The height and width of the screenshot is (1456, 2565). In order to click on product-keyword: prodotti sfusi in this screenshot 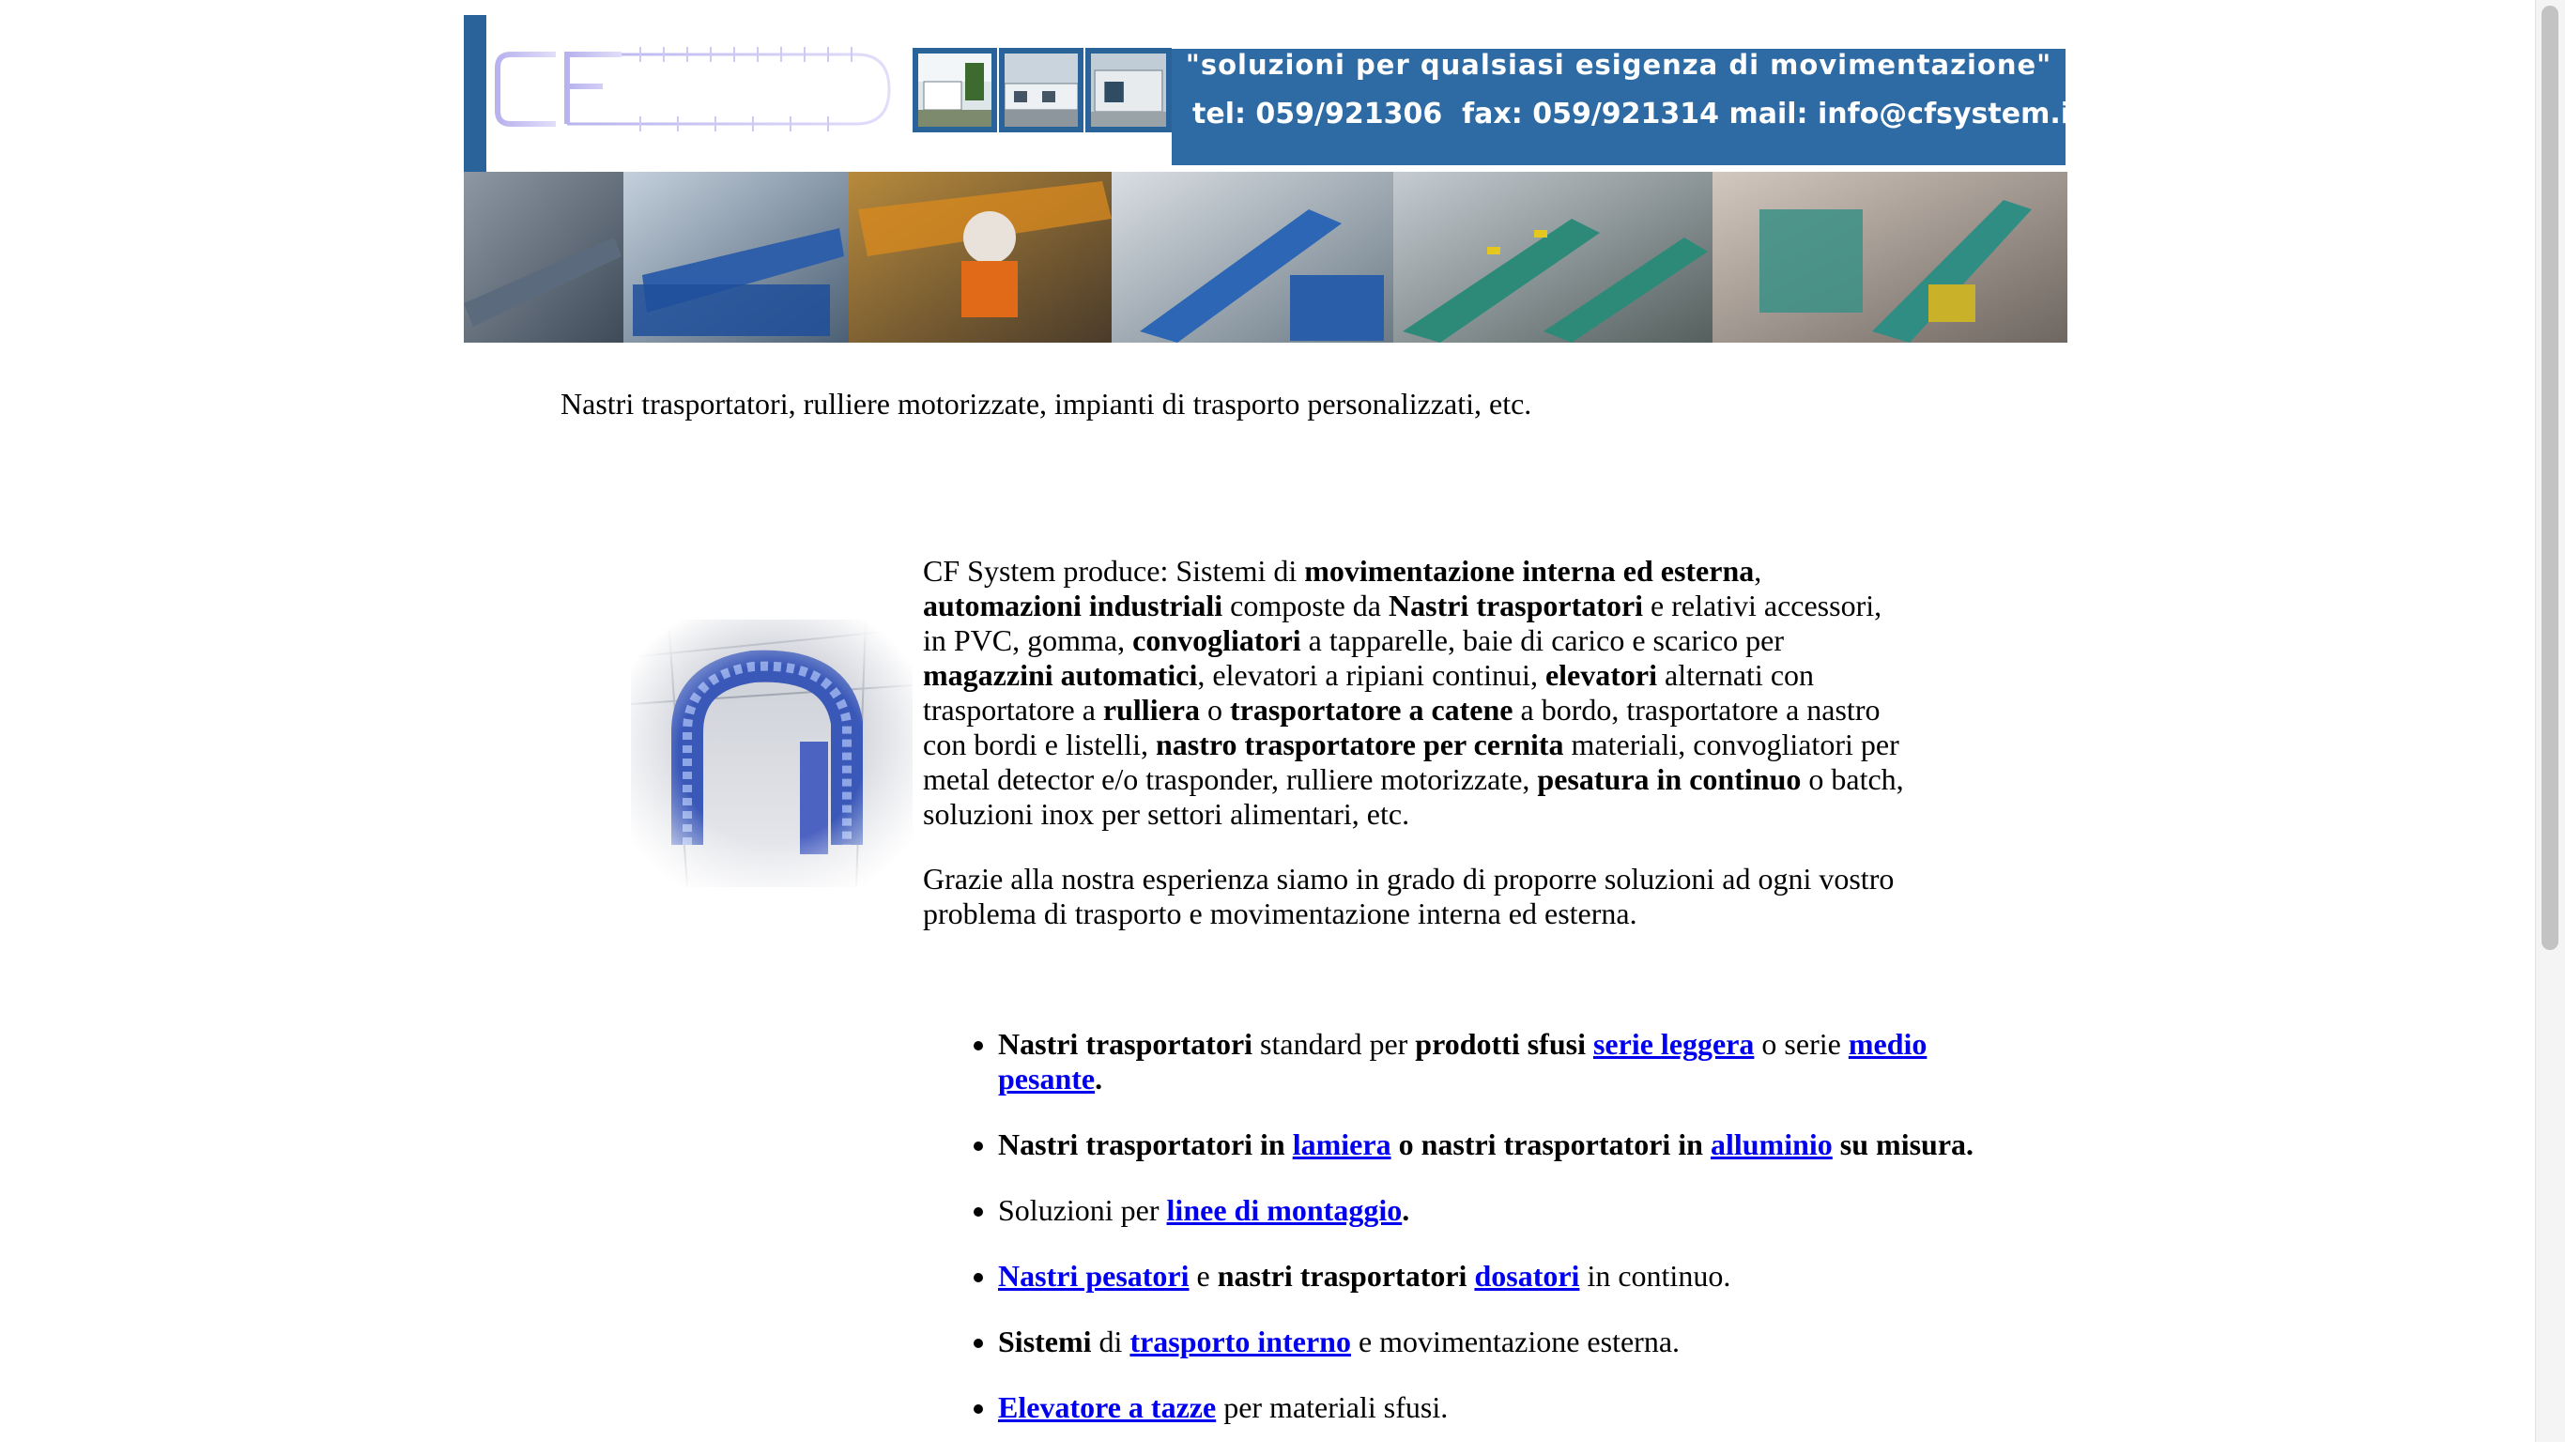, I will do `click(1501, 1044)`.